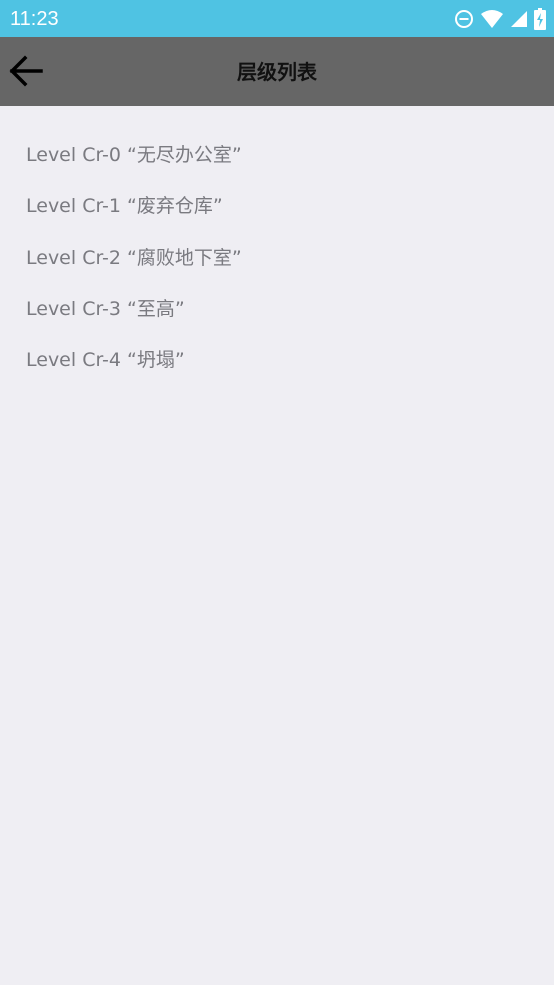  Describe the element at coordinates (34, 19) in the screenshot. I see `status-time: 11:23` at that location.